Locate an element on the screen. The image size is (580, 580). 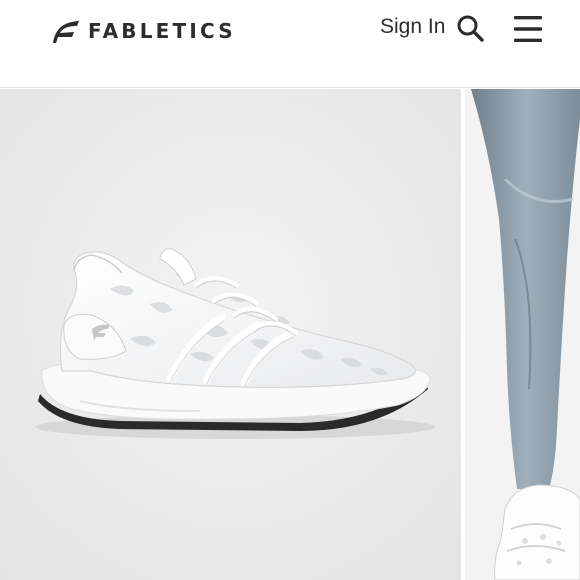
fabletics-f-icon is located at coordinates (66, 32).